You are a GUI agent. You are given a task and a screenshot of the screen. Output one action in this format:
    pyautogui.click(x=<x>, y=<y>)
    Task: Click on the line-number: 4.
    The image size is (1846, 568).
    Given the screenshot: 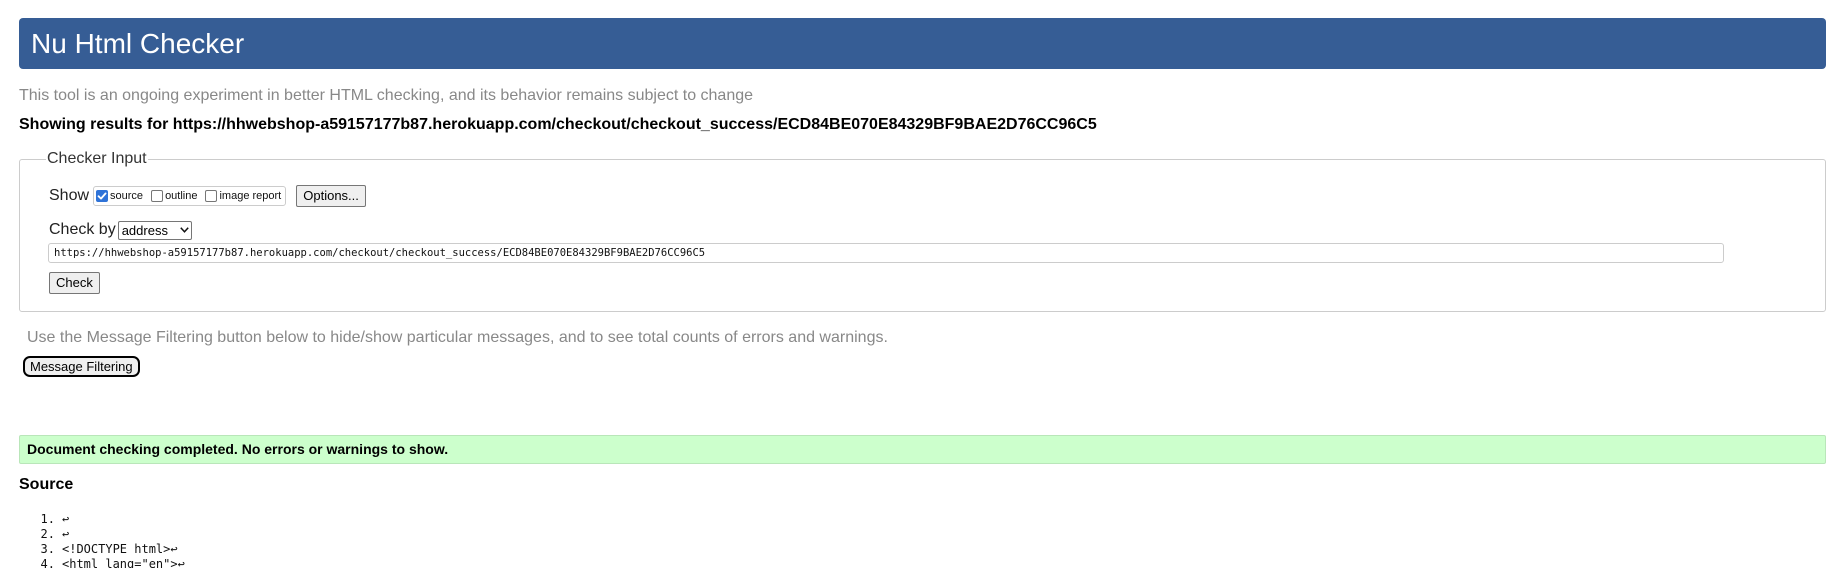 What is the action you would take?
    pyautogui.click(x=47, y=562)
    